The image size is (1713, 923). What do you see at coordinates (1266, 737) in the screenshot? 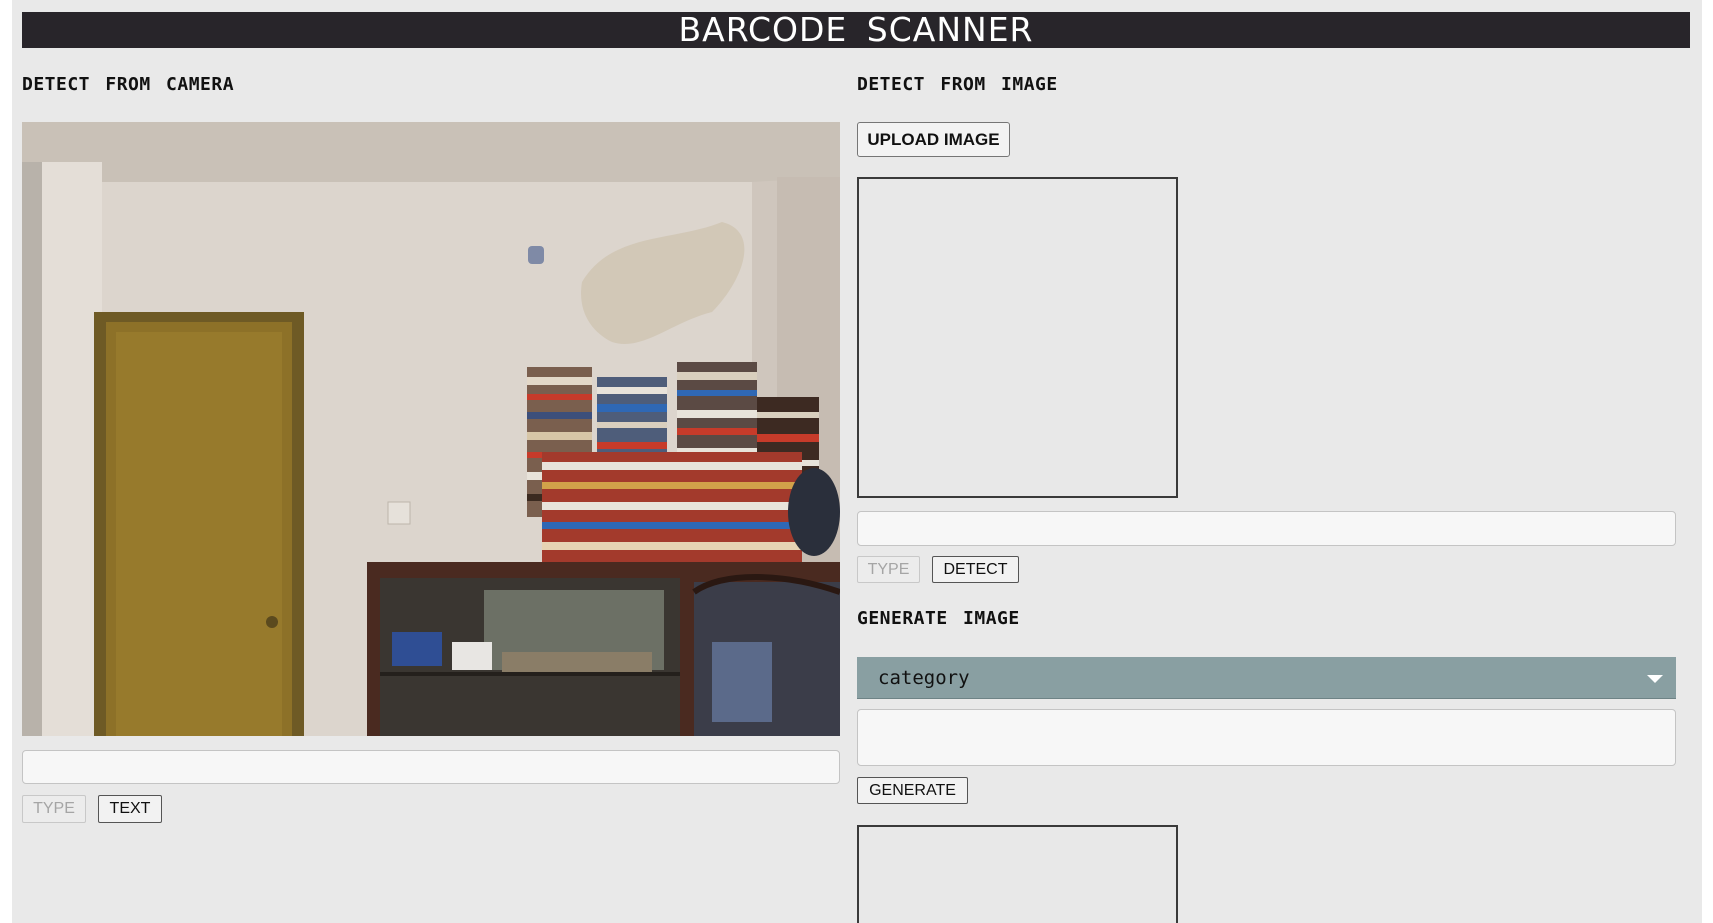
I see `generate-text-input` at bounding box center [1266, 737].